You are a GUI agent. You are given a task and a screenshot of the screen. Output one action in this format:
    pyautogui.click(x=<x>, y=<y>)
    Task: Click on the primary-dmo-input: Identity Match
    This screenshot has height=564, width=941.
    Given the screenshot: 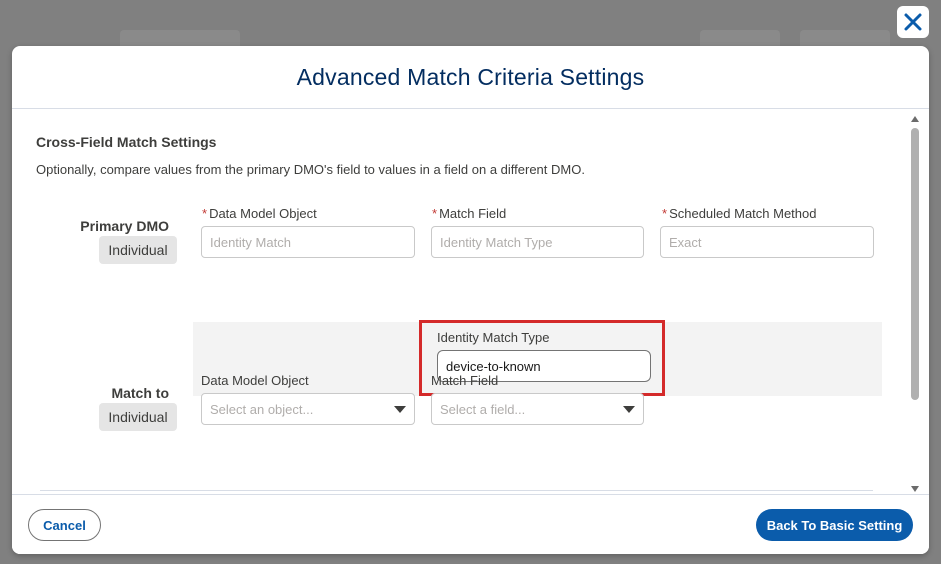 What is the action you would take?
    pyautogui.click(x=308, y=242)
    